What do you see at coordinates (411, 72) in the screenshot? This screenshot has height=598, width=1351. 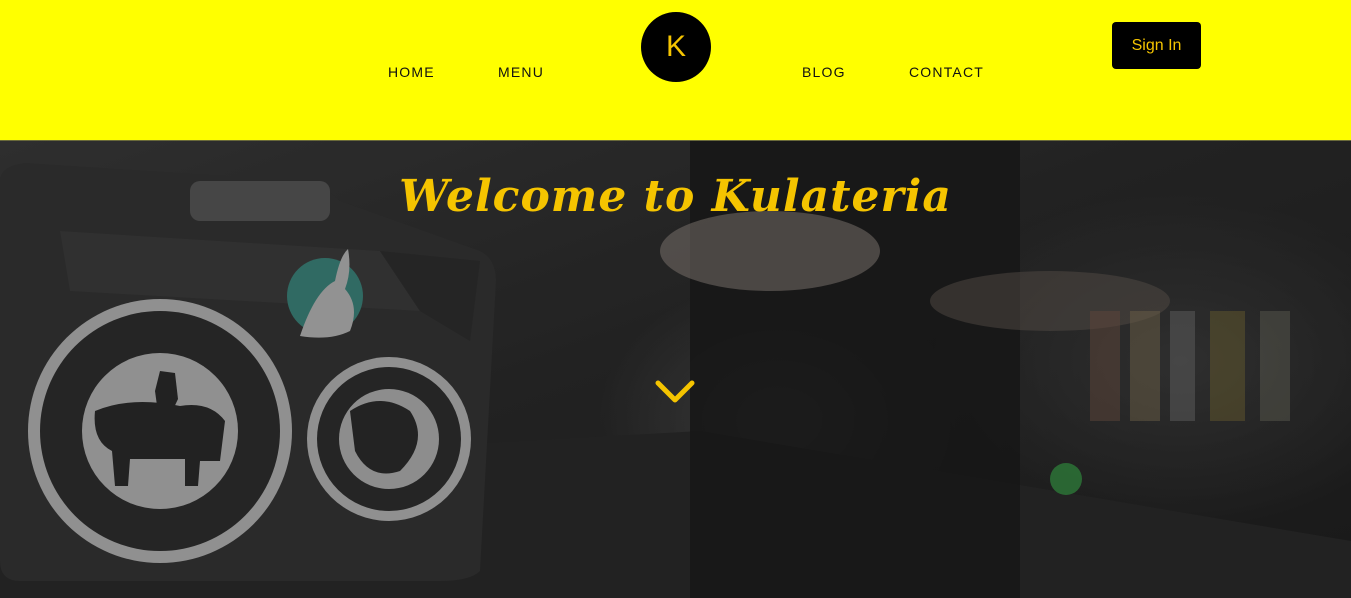 I see `nav-home: HOME` at bounding box center [411, 72].